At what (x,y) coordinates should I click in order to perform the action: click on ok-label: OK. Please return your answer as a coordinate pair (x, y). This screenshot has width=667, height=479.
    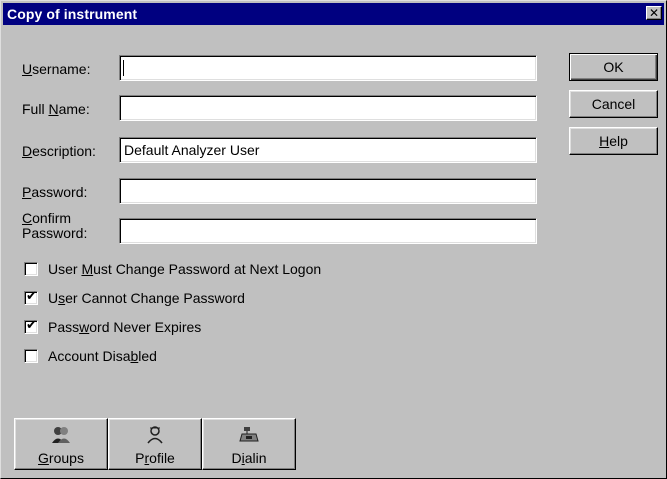
    Looking at the image, I should click on (613, 67).